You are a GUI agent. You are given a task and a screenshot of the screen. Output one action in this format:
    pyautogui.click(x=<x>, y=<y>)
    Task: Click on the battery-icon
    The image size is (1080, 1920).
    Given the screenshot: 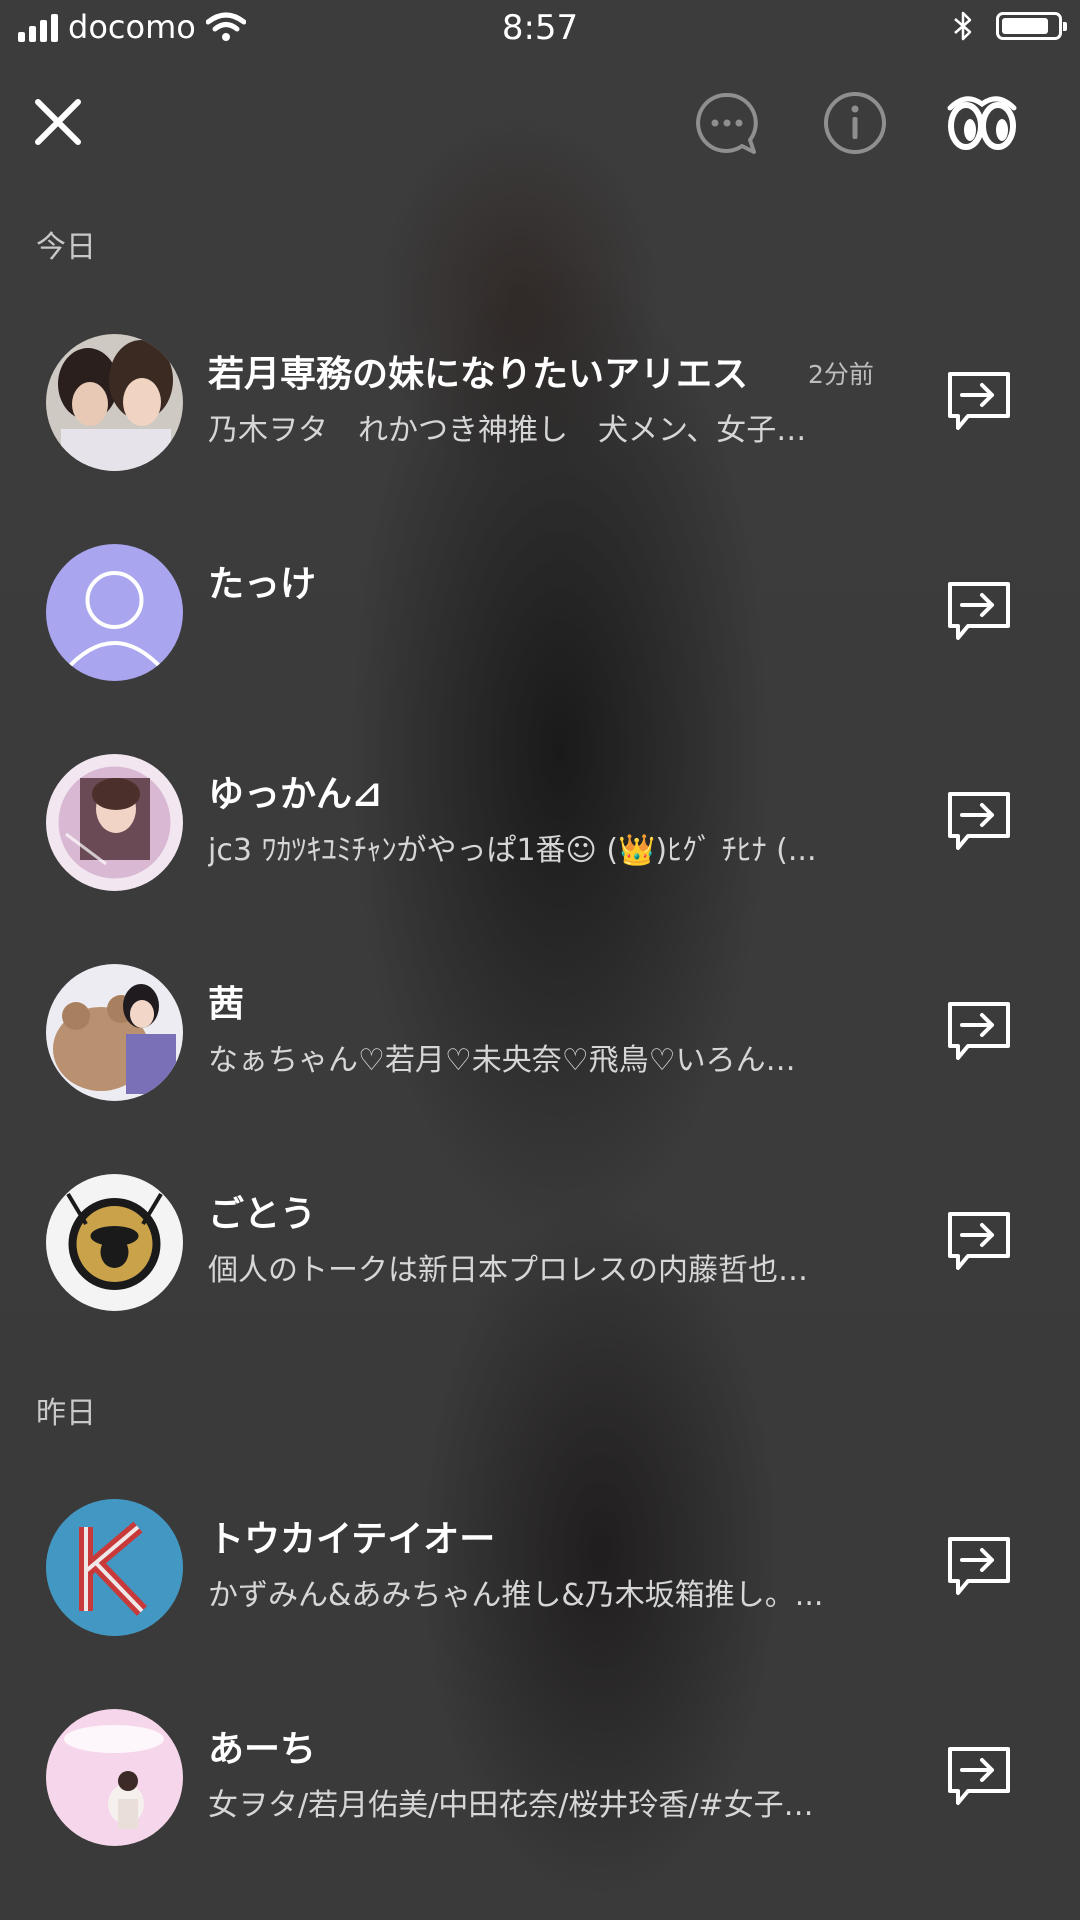 What is the action you would take?
    pyautogui.click(x=1031, y=26)
    